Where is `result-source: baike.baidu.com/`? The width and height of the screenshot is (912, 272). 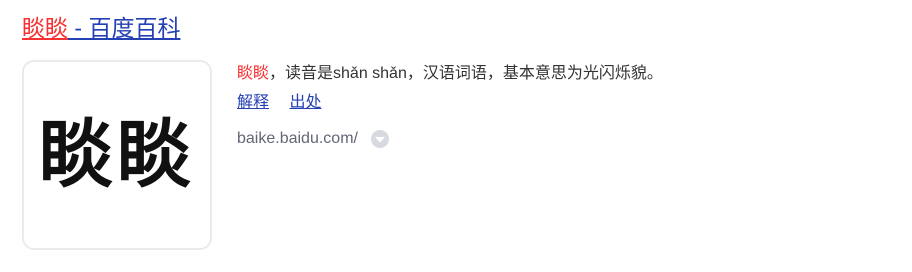
result-source: baike.baidu.com/ is located at coordinates (567, 139).